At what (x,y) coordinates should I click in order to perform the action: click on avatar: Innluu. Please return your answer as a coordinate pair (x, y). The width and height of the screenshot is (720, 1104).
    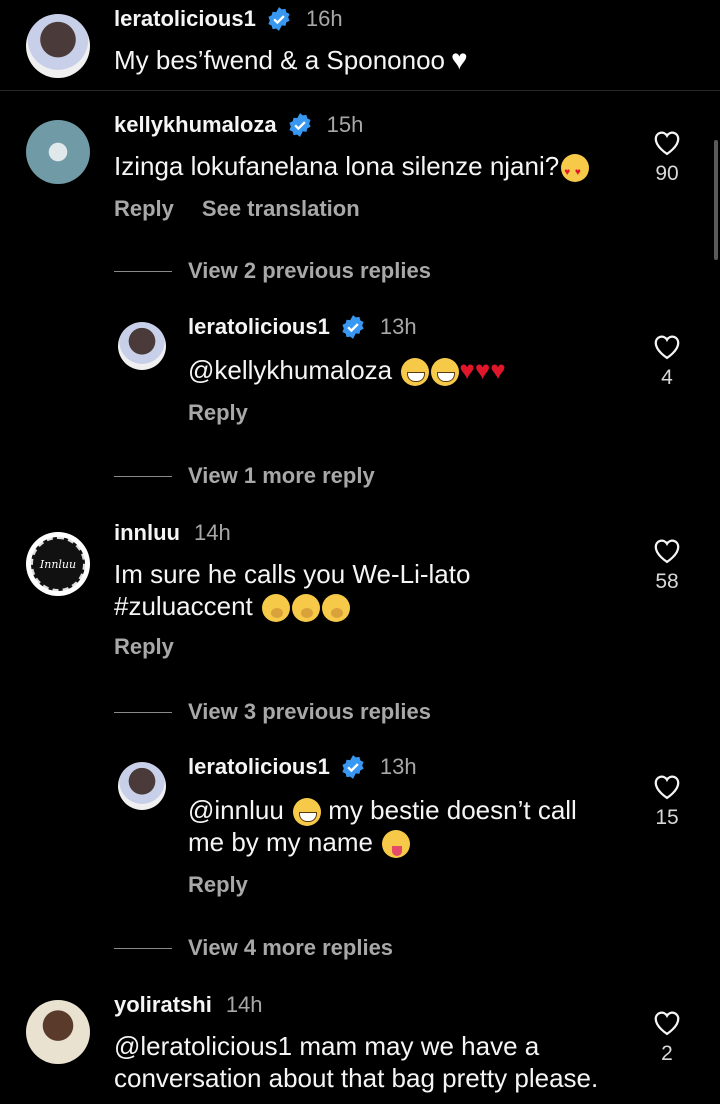
    Looking at the image, I should click on (58, 564).